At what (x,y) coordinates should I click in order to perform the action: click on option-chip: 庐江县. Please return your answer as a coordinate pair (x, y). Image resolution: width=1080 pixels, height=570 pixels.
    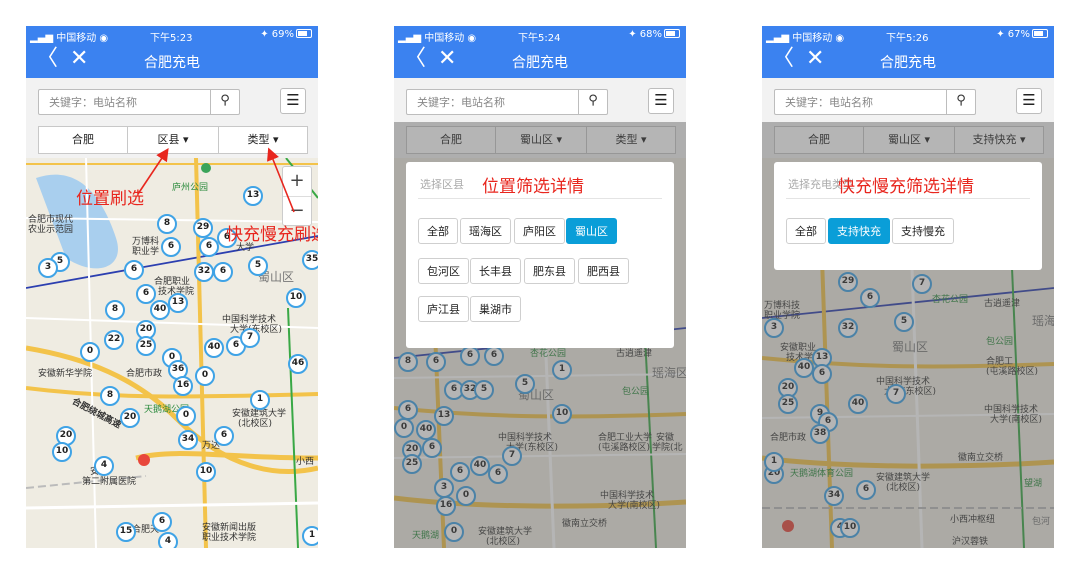
    Looking at the image, I should click on (443, 309).